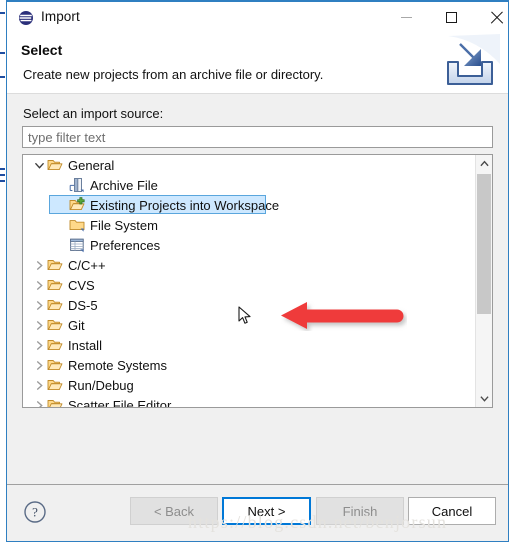 This screenshot has width=509, height=546. I want to click on page-title: Select, so click(42, 50).